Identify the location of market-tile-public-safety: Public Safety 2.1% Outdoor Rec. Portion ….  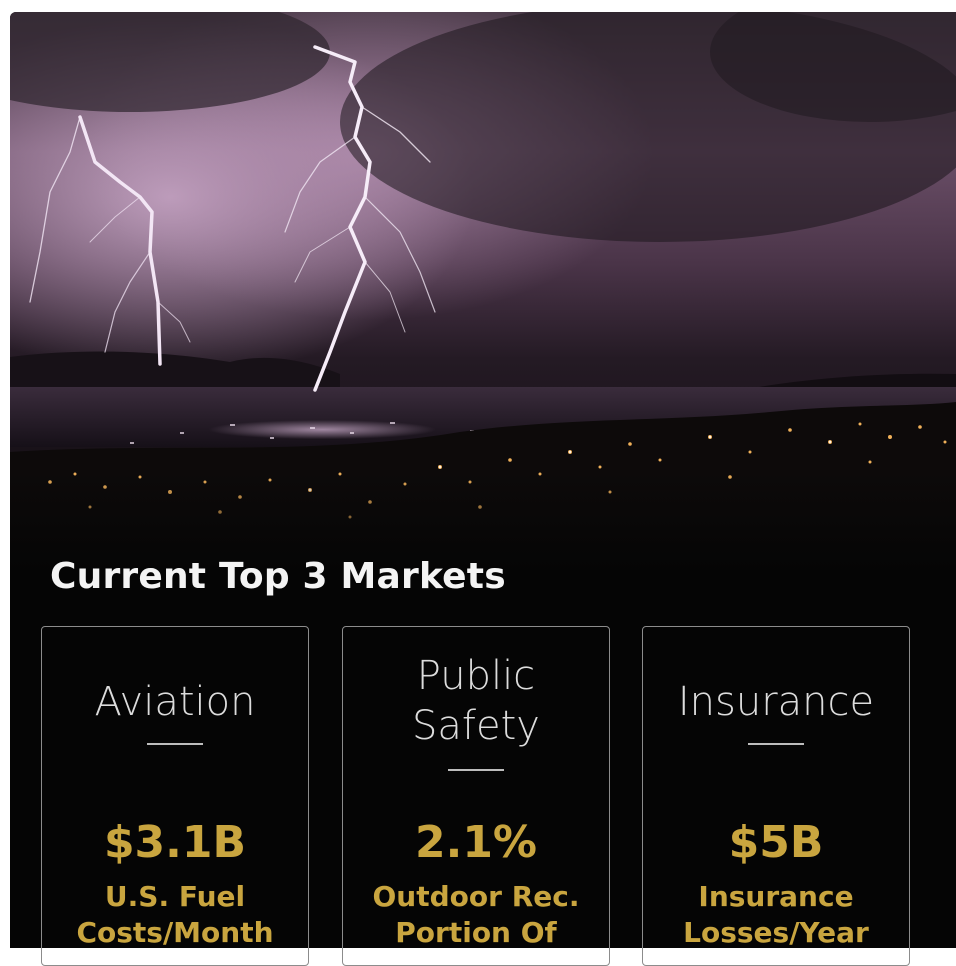
(476, 796).